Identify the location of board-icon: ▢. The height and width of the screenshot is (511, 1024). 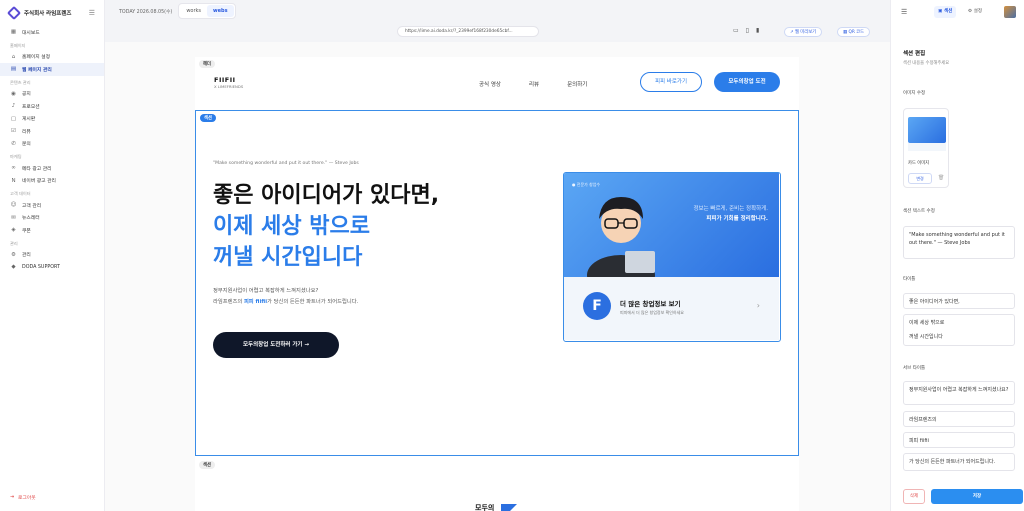
(13, 118).